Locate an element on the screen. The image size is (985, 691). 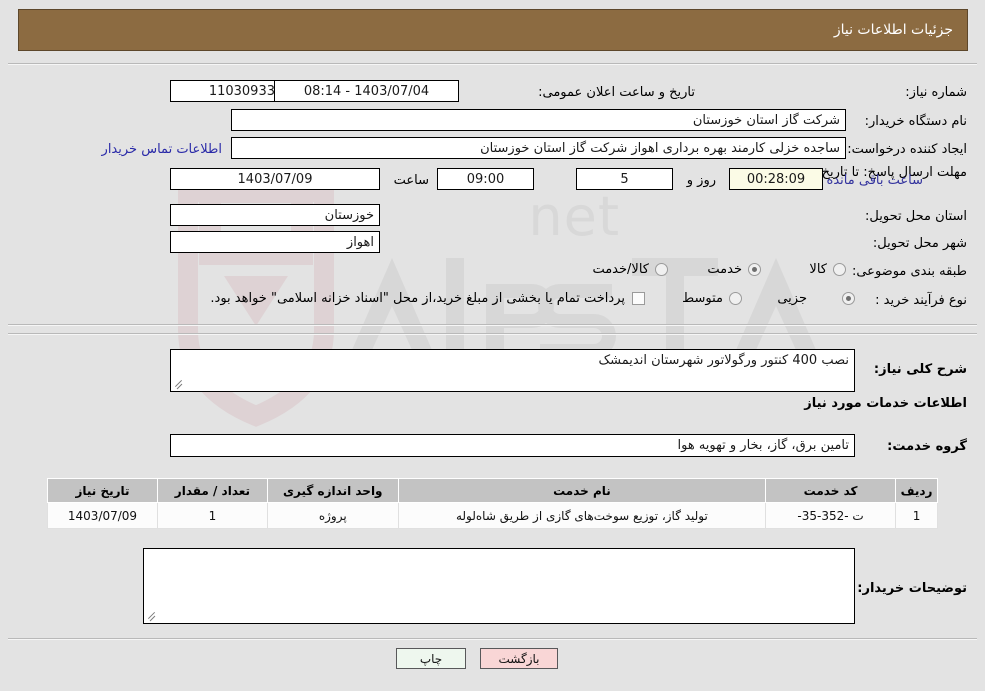
th-unit: واحد اندازه گیری is located at coordinates (332, 490).